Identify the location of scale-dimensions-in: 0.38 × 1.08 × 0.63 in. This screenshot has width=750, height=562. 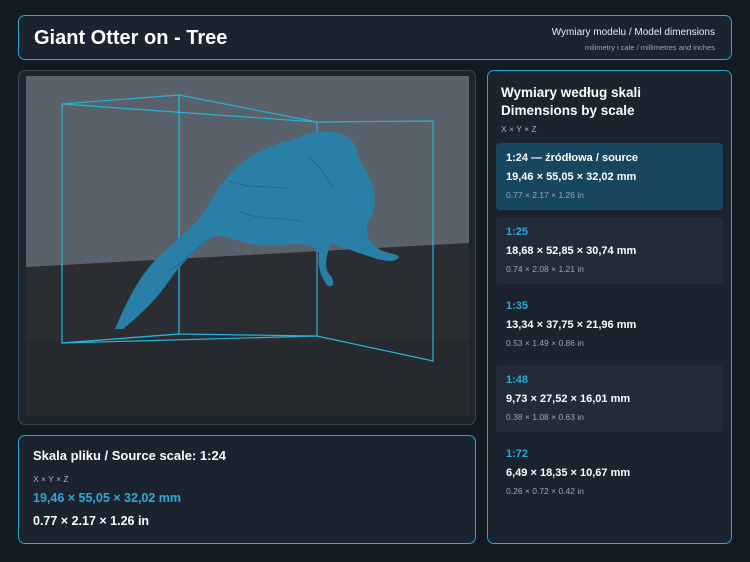
(545, 417).